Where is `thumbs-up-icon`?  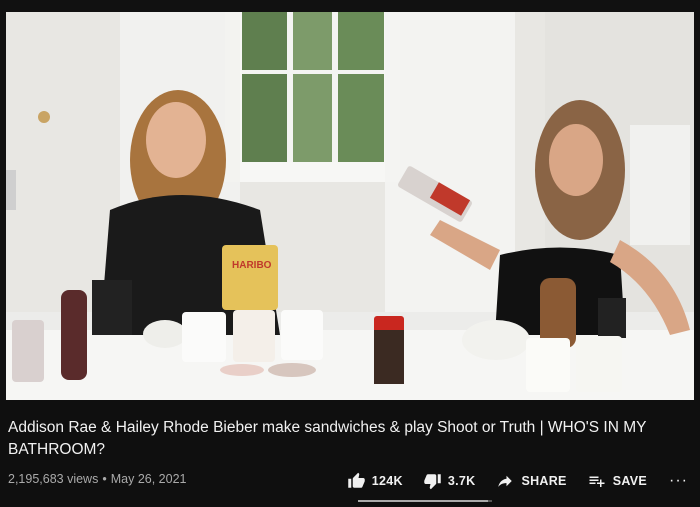
thumbs-up-icon is located at coordinates (356, 480).